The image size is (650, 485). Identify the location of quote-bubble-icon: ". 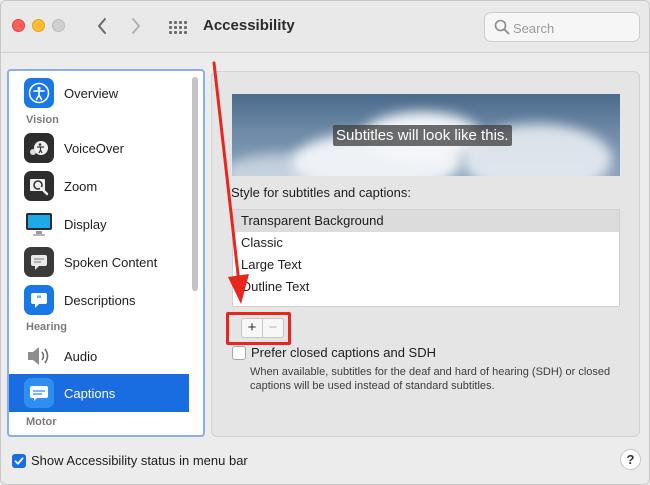
(39, 300).